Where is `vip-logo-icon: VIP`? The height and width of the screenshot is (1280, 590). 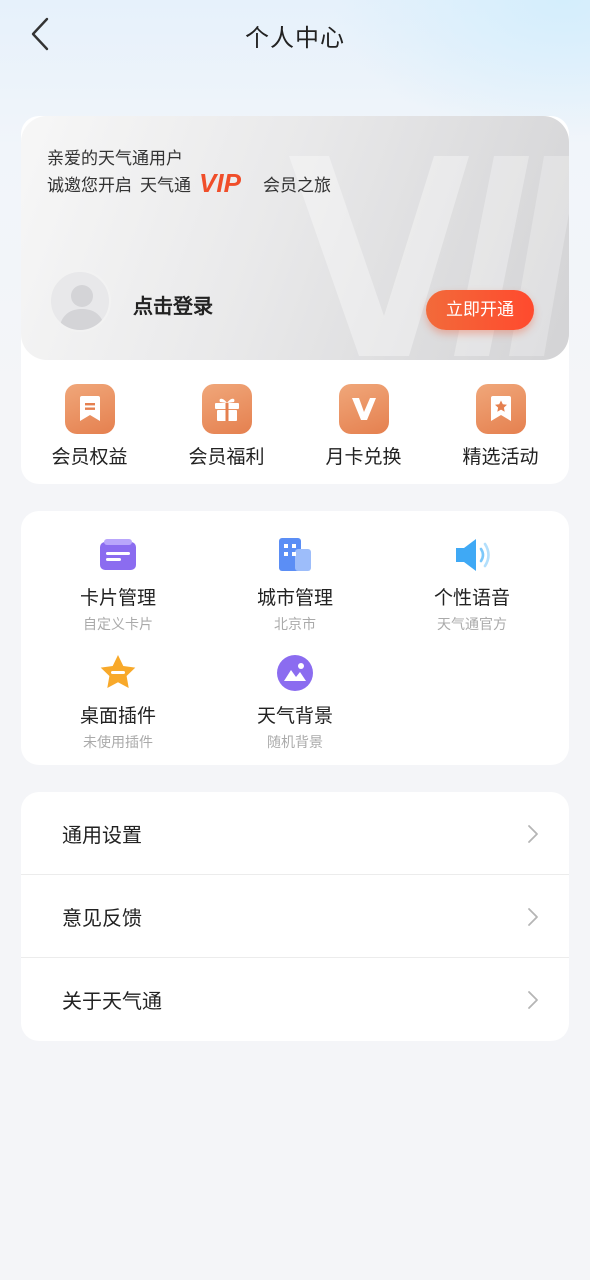
vip-logo-icon: VIP is located at coordinates (220, 183).